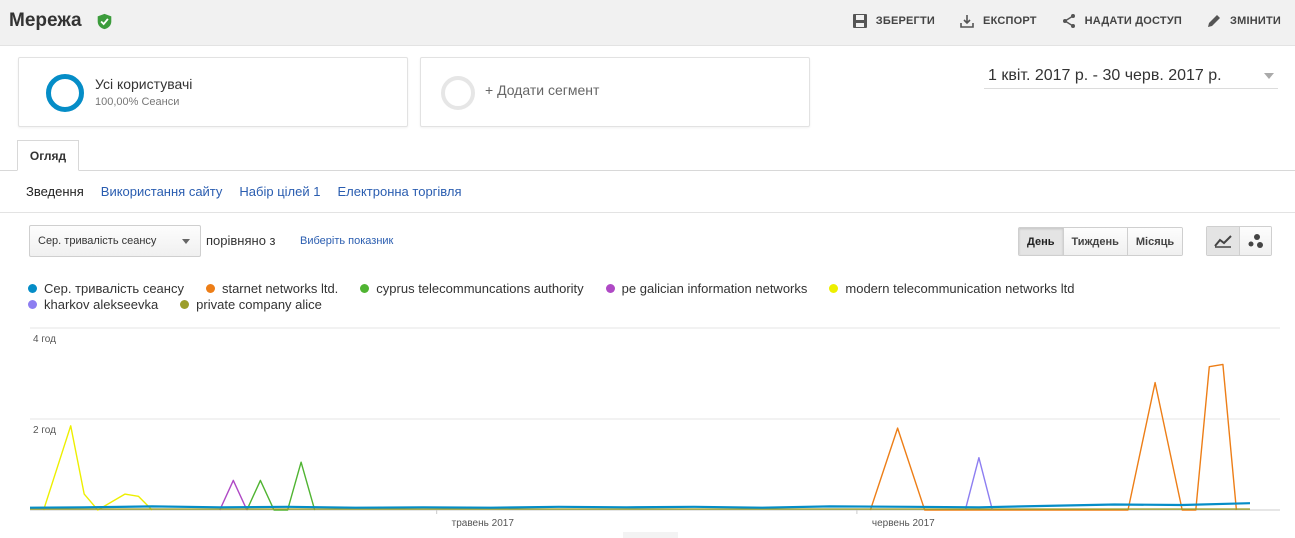 The image size is (1295, 538). I want to click on legend-item: cyprus telecommuncations authority, so click(472, 288).